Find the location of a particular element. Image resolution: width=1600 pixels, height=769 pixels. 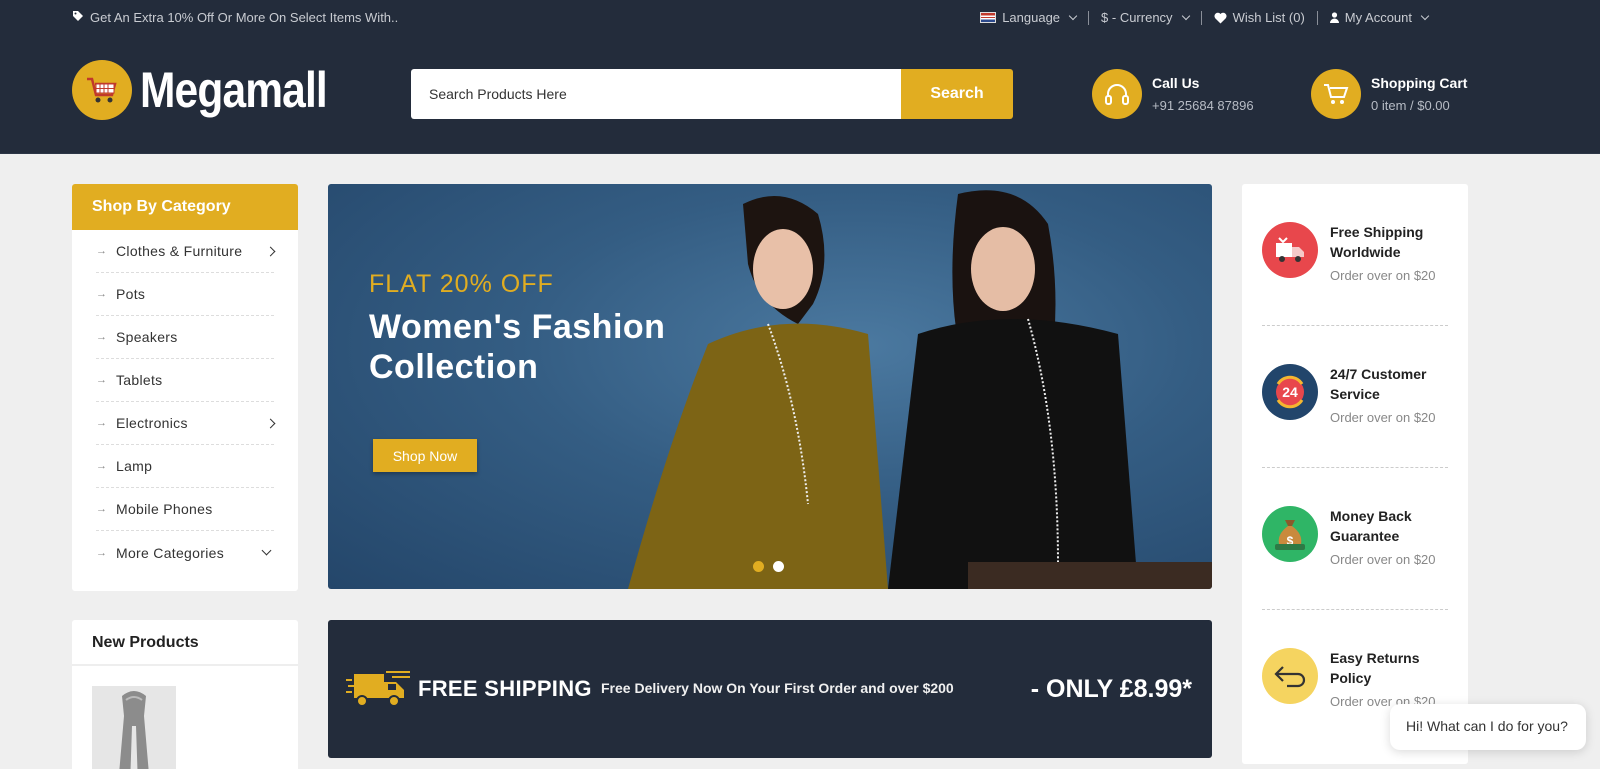

category-label: More Categories is located at coordinates (170, 552).